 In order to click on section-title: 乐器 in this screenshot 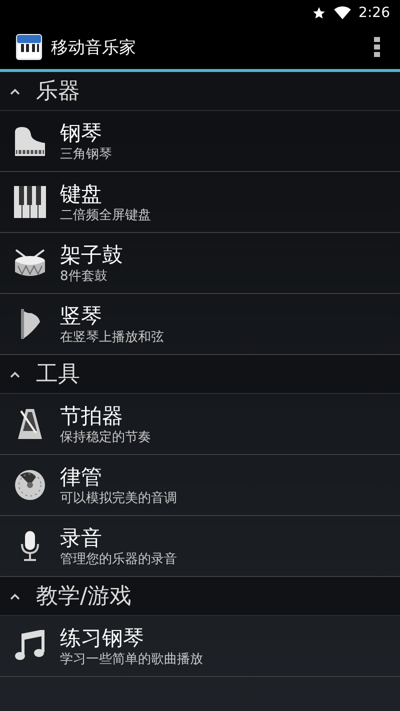, I will do `click(58, 92)`.